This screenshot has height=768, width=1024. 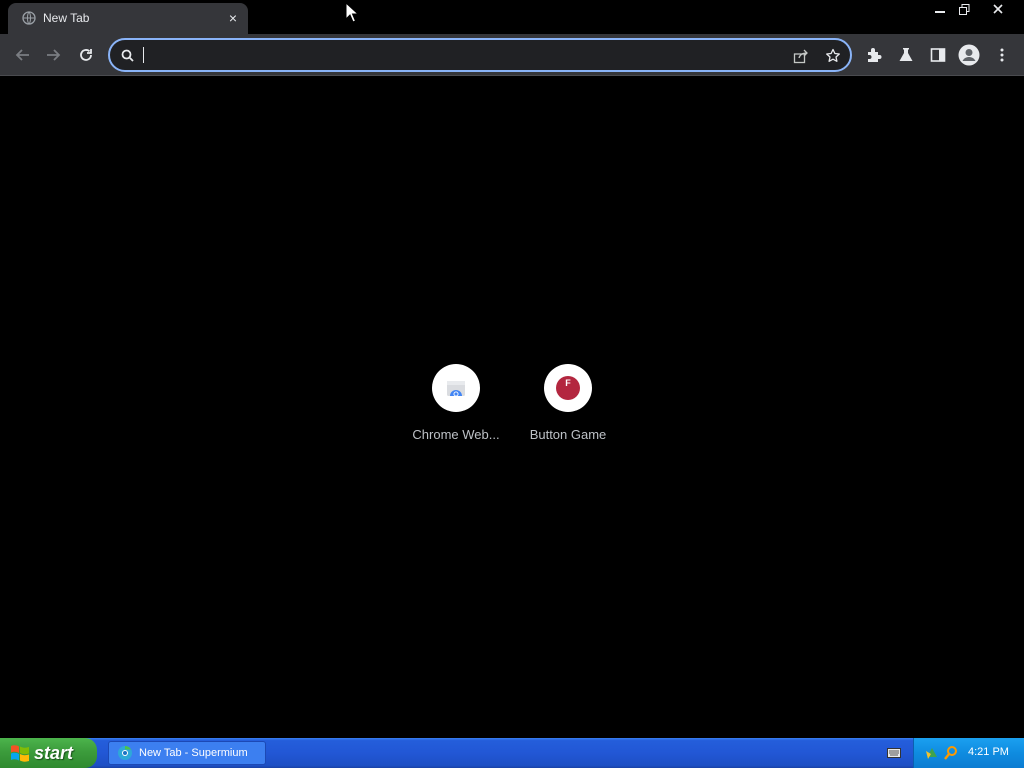 I want to click on button-game-glyph: F, so click(x=568, y=383).